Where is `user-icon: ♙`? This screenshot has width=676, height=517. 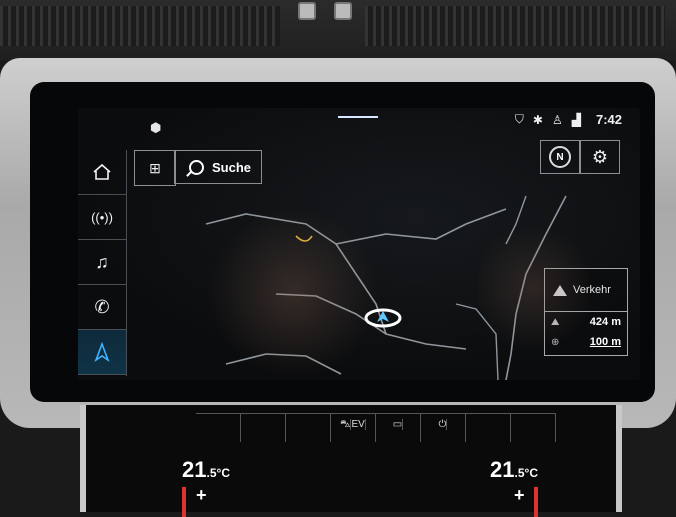
user-icon: ♙ is located at coordinates (557, 119).